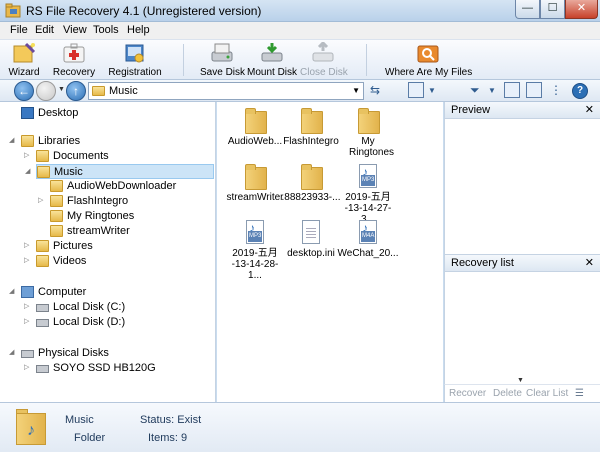 The image size is (600, 452). Describe the element at coordinates (115, 307) in the screenshot. I see `tree-item-disk-c: ▷ Local Disk (C:)` at that location.